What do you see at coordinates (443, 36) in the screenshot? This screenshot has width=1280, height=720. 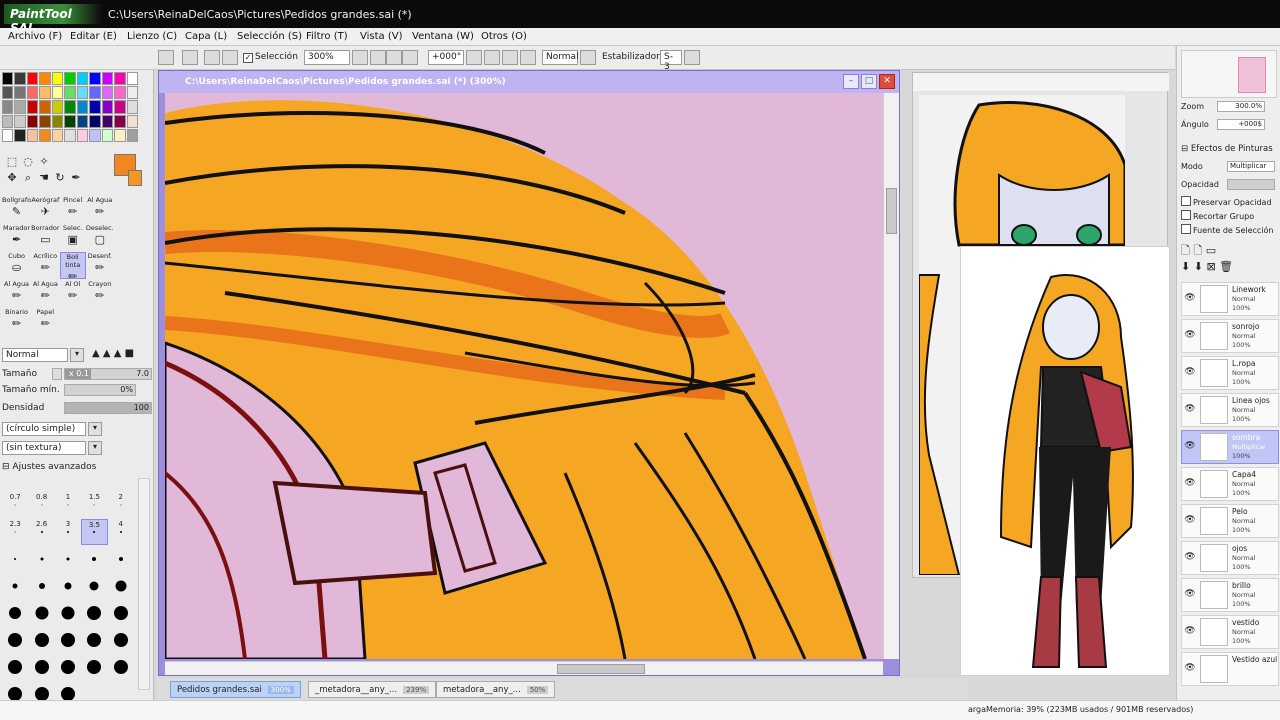 I see `menu-ventana: Ventana (W)` at bounding box center [443, 36].